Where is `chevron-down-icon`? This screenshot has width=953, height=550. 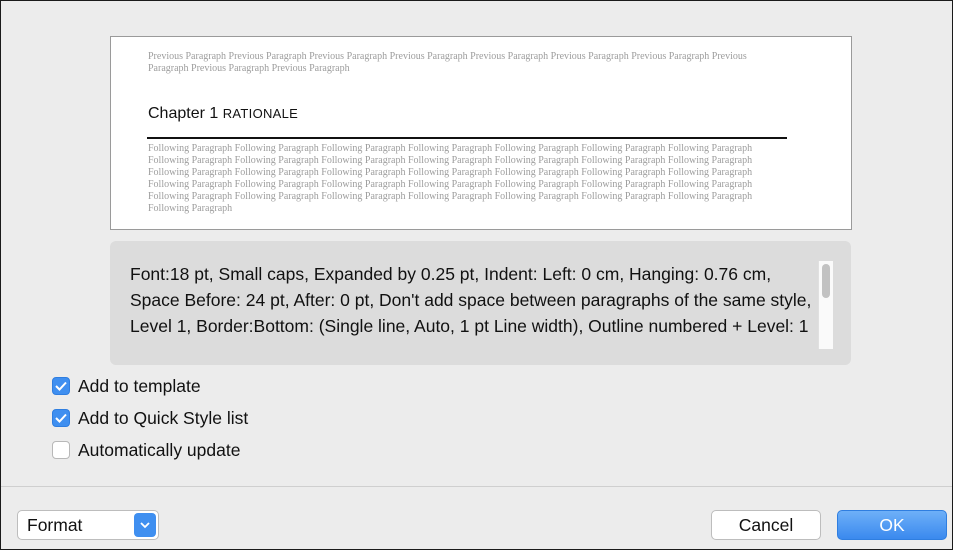
chevron-down-icon is located at coordinates (145, 525).